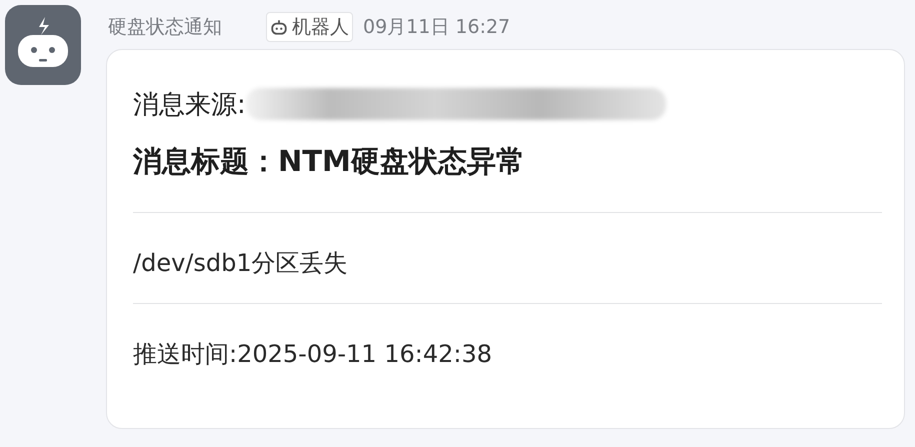  What do you see at coordinates (189, 105) in the screenshot?
I see `source-label: 消息来源:` at bounding box center [189, 105].